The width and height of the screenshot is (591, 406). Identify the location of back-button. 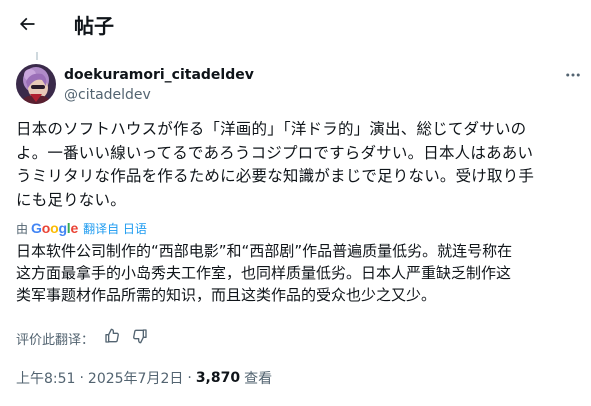
(27, 26).